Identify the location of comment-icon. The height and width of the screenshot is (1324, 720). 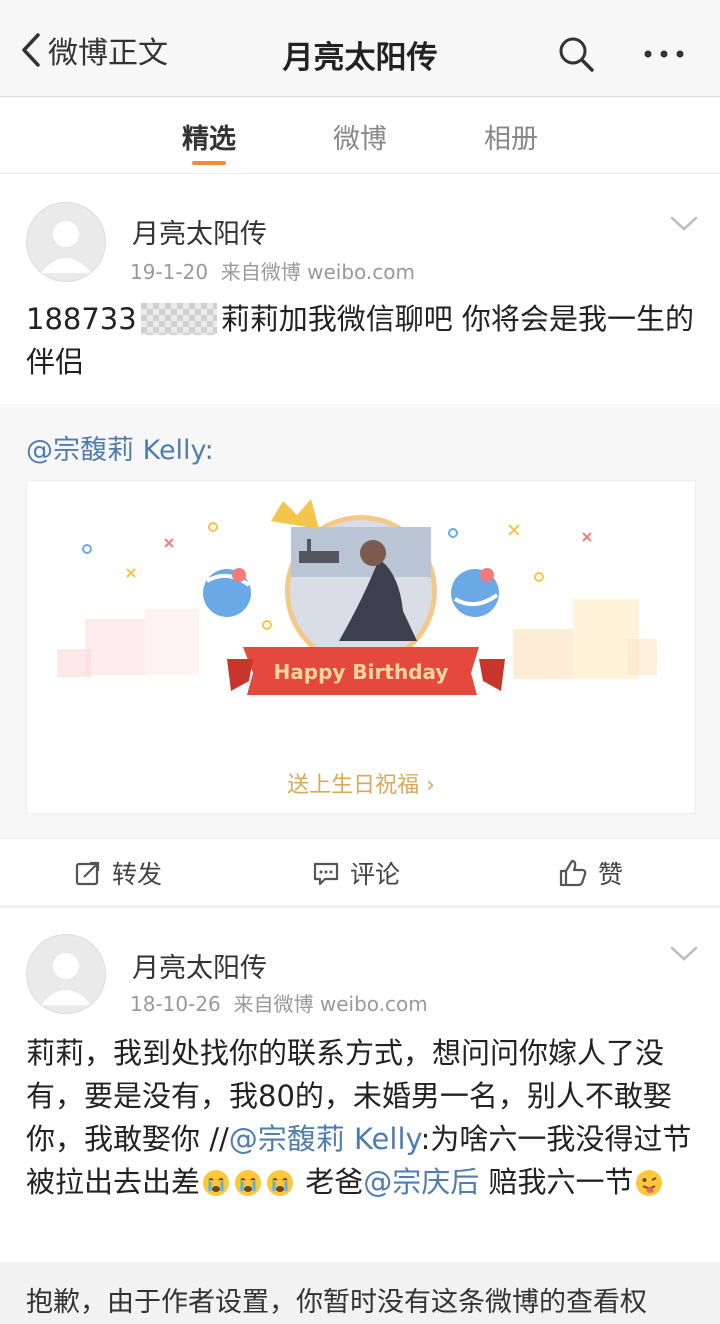
(326, 874).